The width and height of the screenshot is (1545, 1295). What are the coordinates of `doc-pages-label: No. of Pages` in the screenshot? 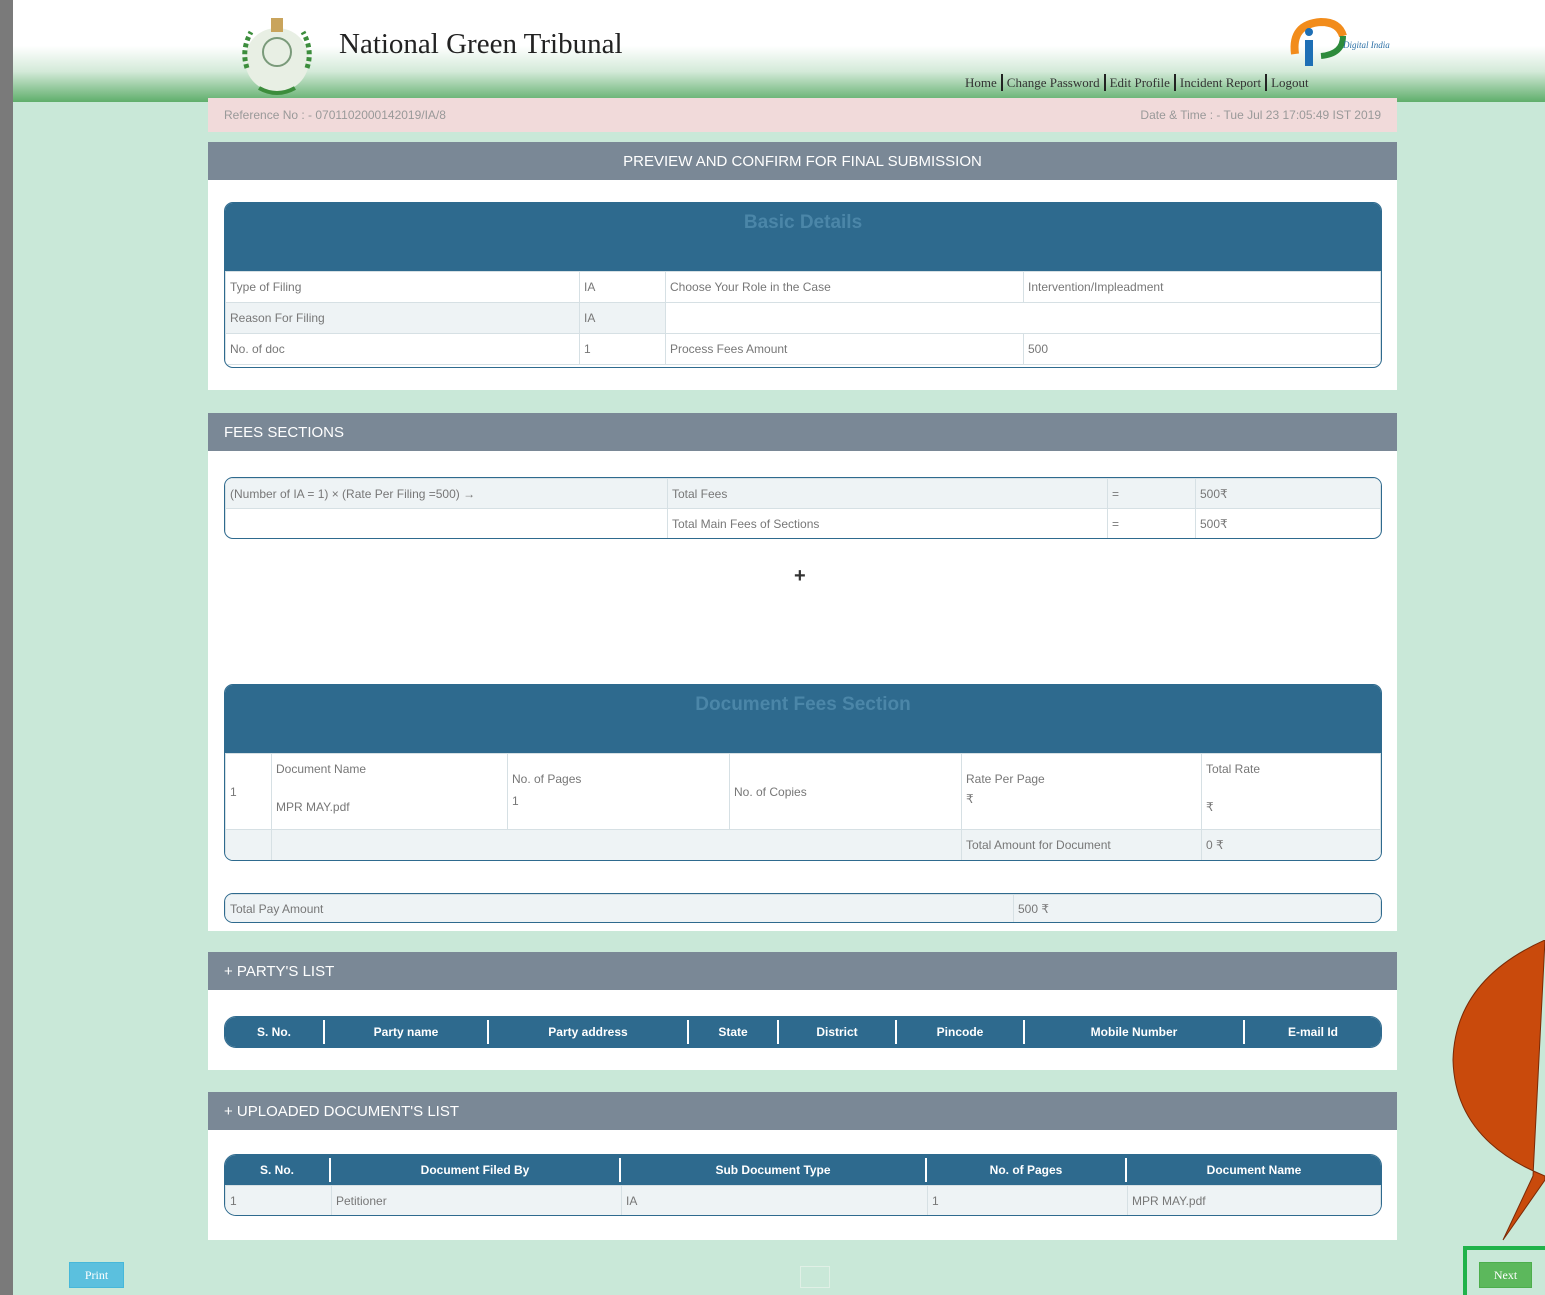 It's located at (547, 779).